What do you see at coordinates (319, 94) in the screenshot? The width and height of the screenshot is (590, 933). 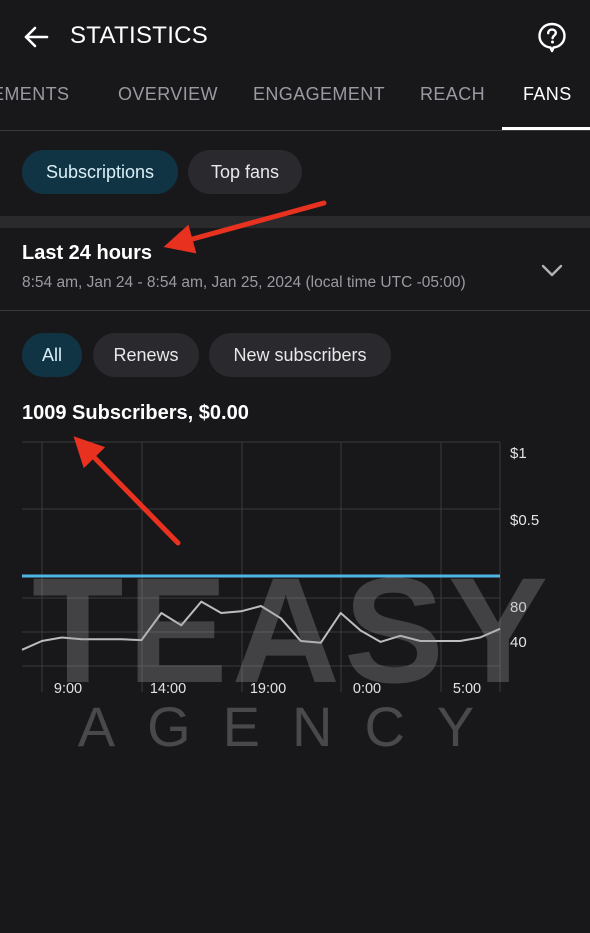 I see `tab-engagement: ENGAGEMENT` at bounding box center [319, 94].